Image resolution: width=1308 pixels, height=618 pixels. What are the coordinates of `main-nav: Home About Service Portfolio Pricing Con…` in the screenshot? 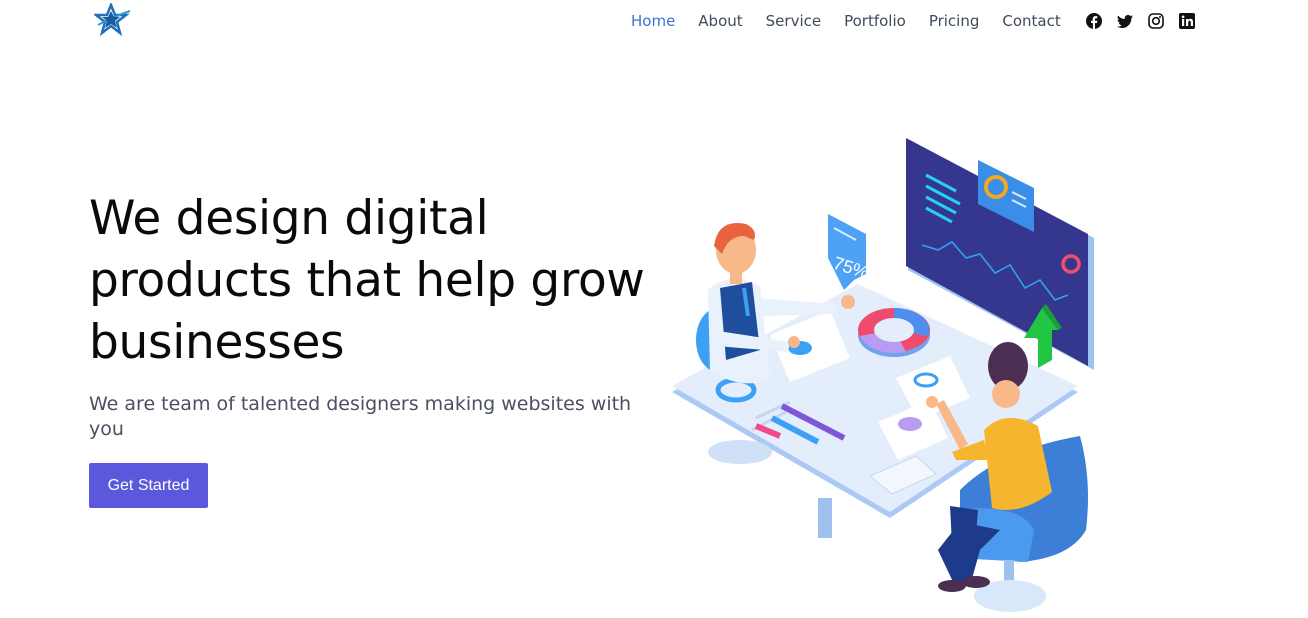 It's located at (920, 21).